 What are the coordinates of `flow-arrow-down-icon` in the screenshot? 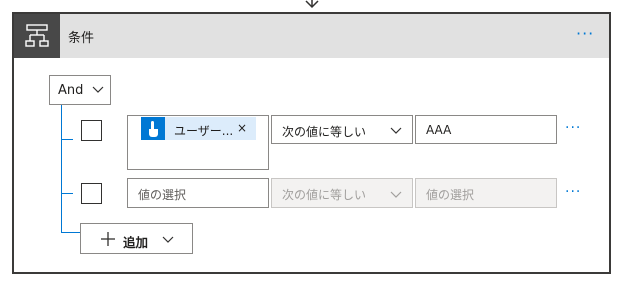 It's located at (312, 4).